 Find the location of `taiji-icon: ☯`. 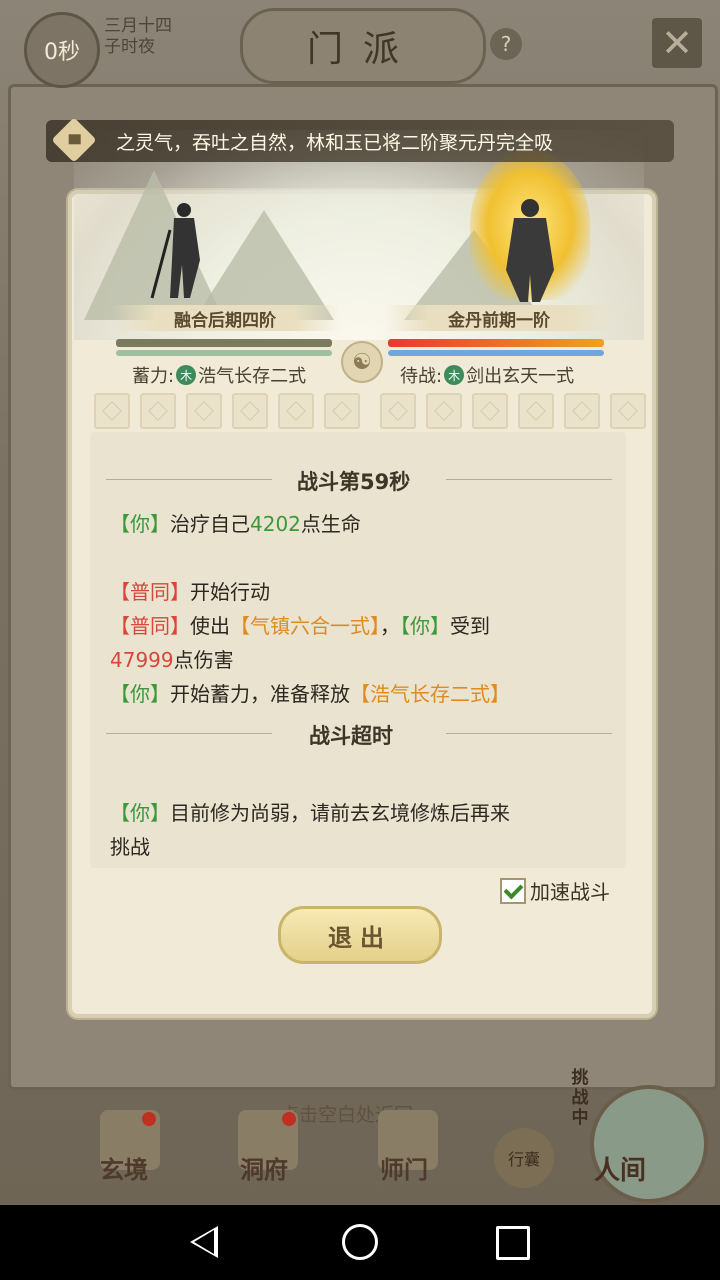

taiji-icon: ☯ is located at coordinates (362, 362).